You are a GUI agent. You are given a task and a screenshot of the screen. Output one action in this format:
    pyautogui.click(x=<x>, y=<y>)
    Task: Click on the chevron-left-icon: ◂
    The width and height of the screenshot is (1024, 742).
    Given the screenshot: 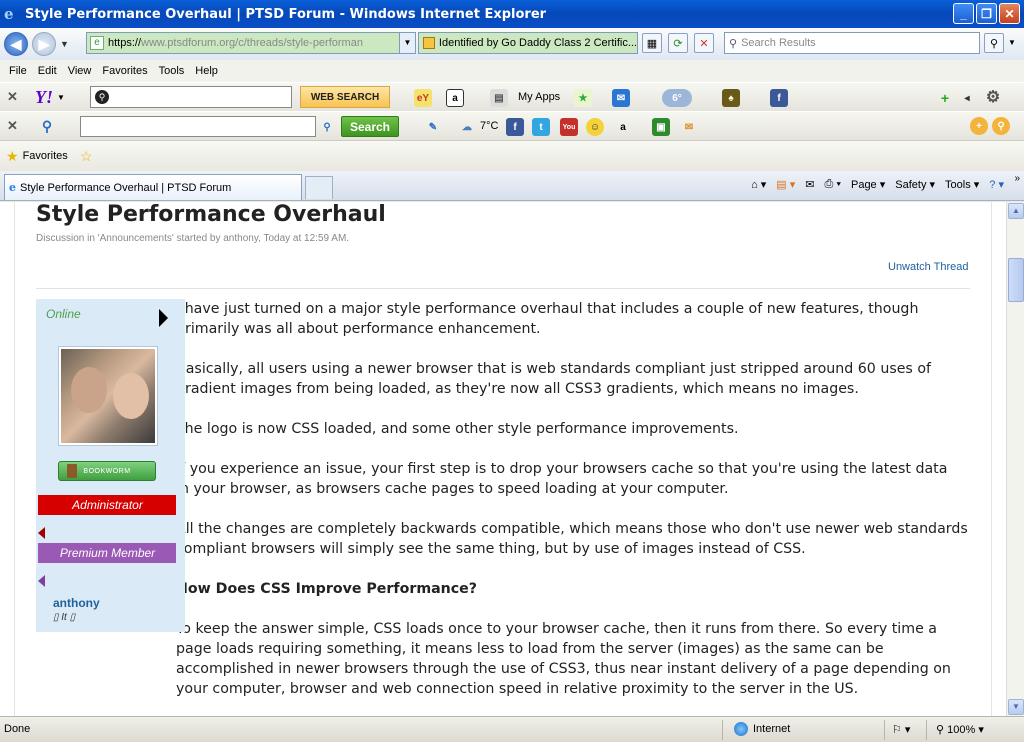 What is the action you would take?
    pyautogui.click(x=967, y=98)
    